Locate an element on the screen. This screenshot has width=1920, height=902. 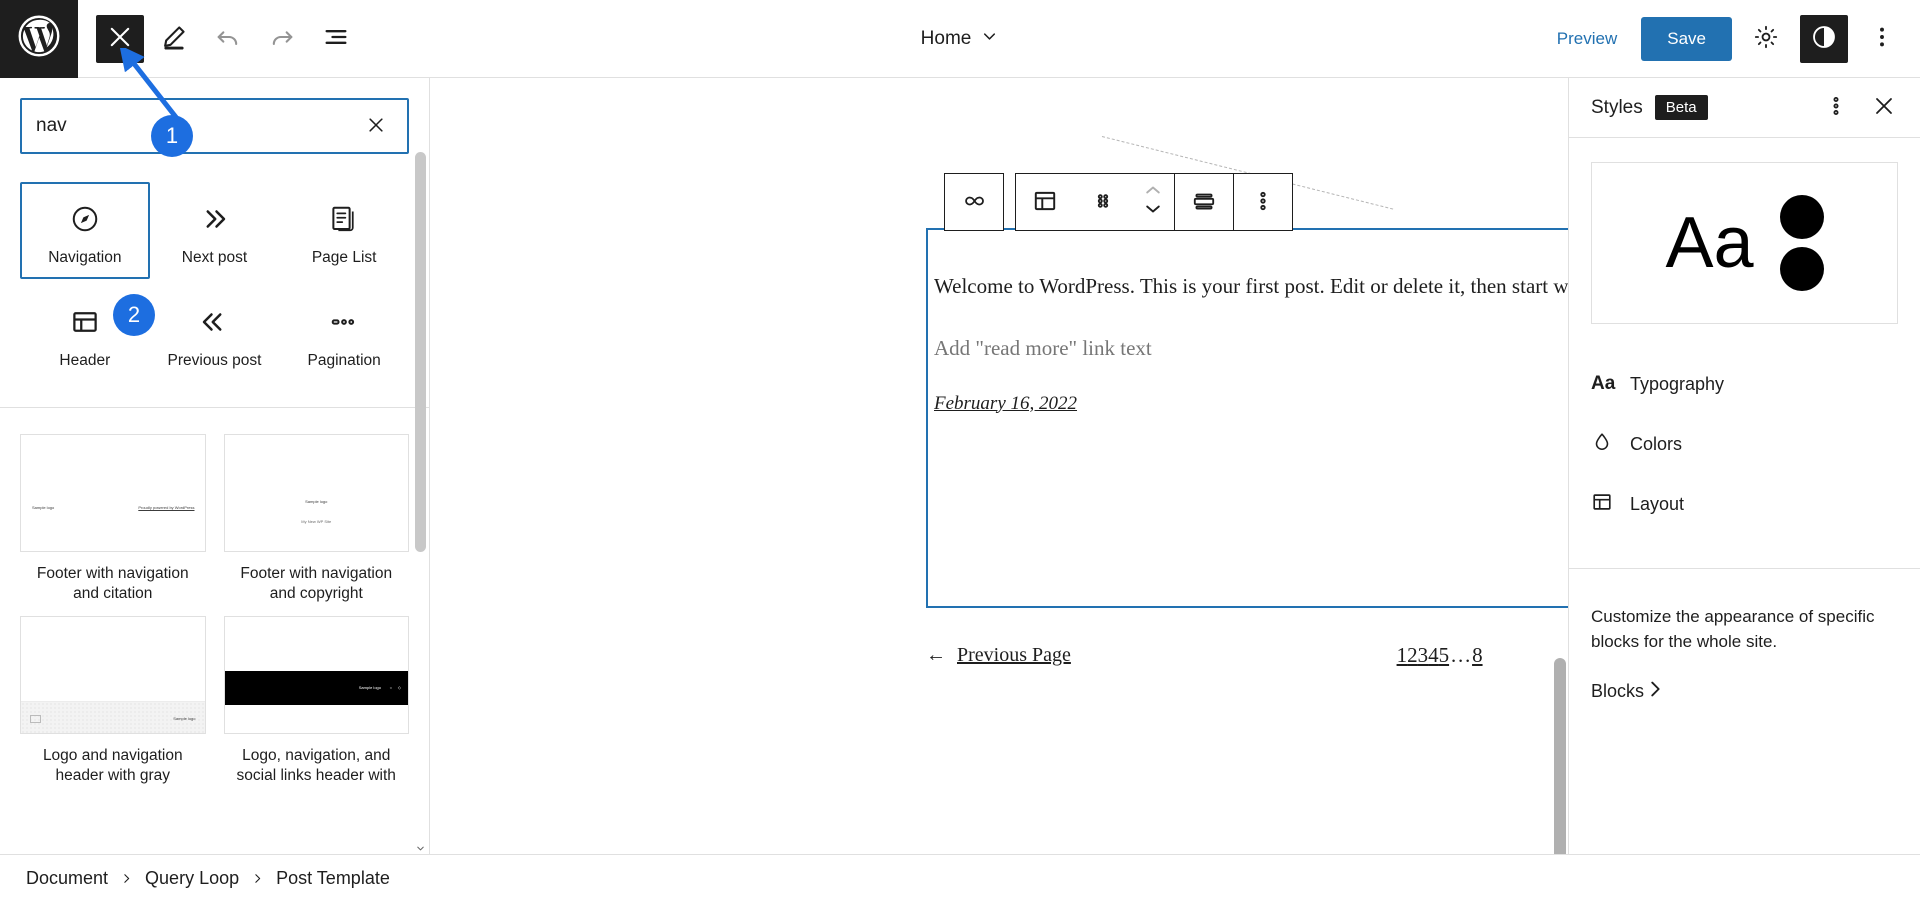
gear-icon is located at coordinates (1766, 38).